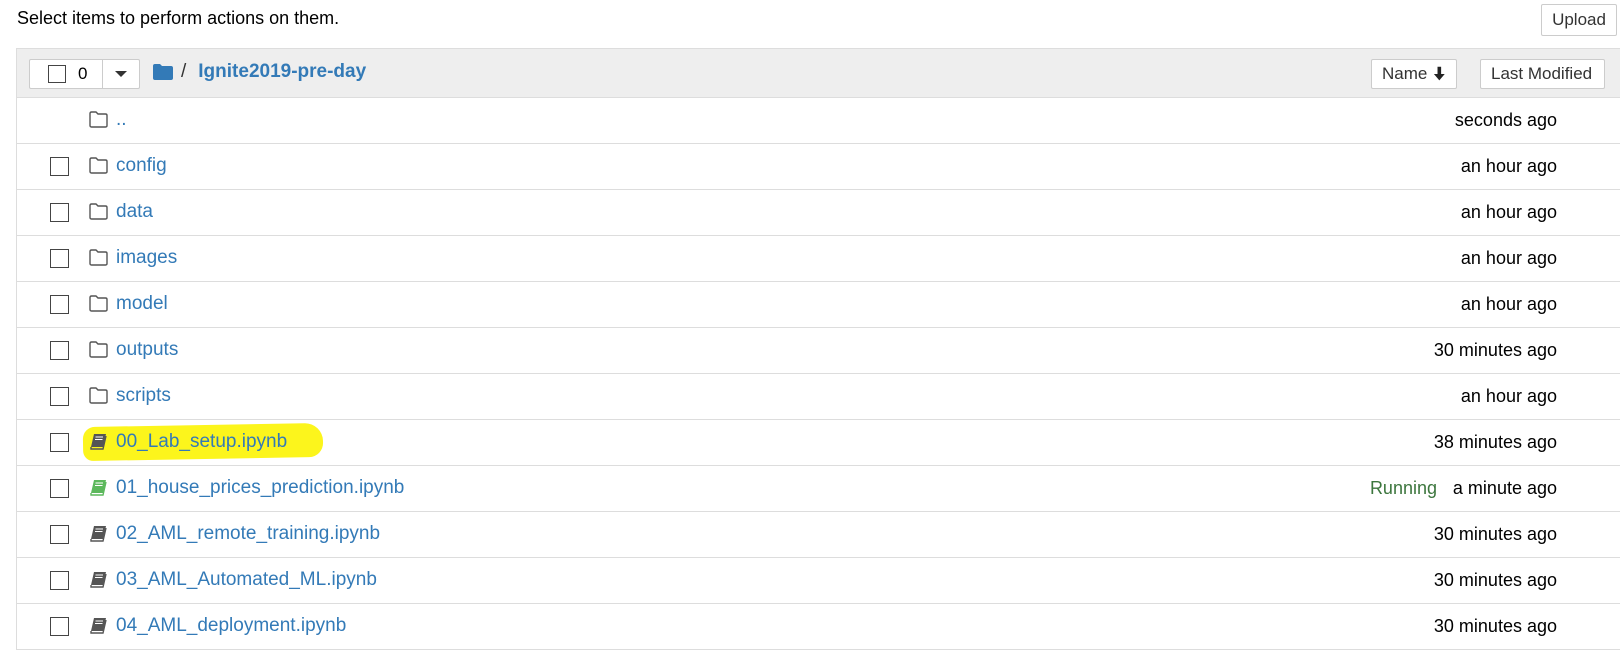 This screenshot has height=655, width=1620. I want to click on last-modified: 38 minutes ago, so click(1495, 442).